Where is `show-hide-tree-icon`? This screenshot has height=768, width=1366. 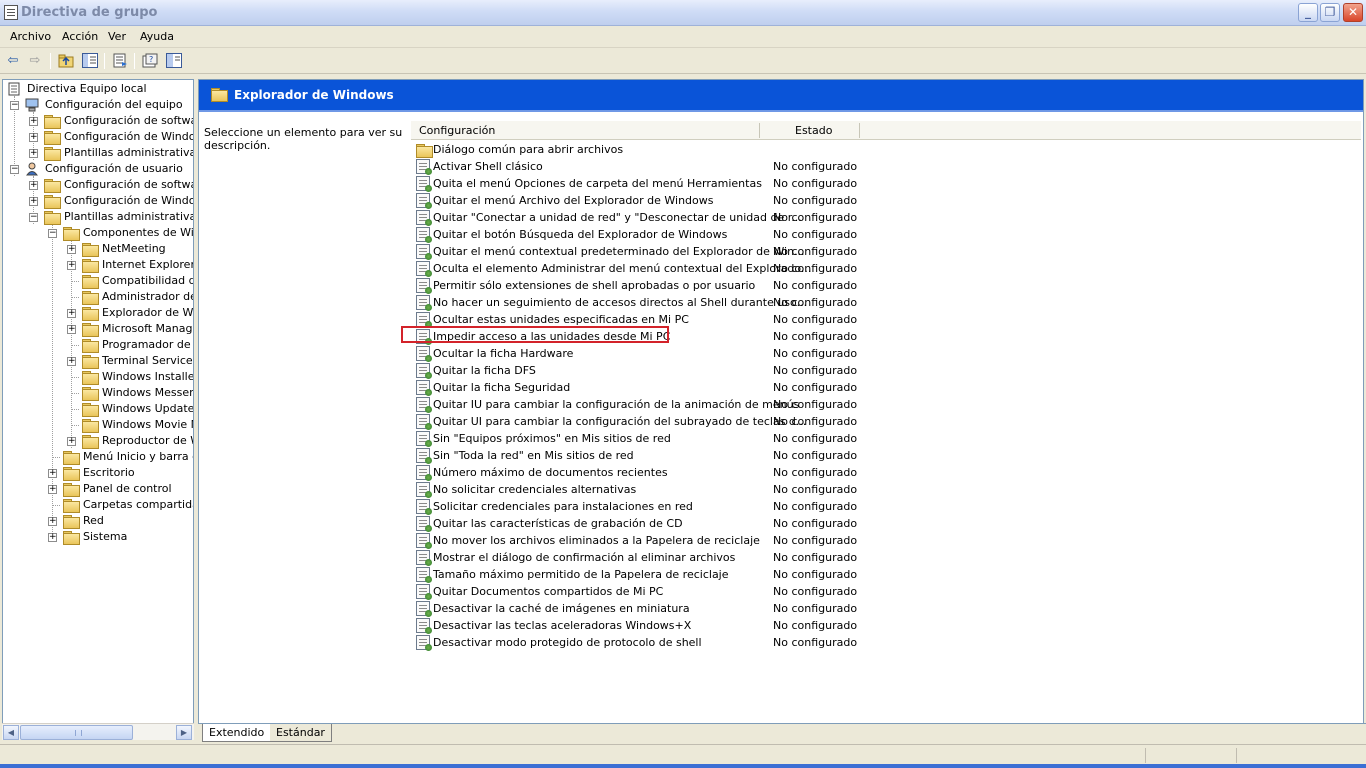 show-hide-tree-icon is located at coordinates (90, 60).